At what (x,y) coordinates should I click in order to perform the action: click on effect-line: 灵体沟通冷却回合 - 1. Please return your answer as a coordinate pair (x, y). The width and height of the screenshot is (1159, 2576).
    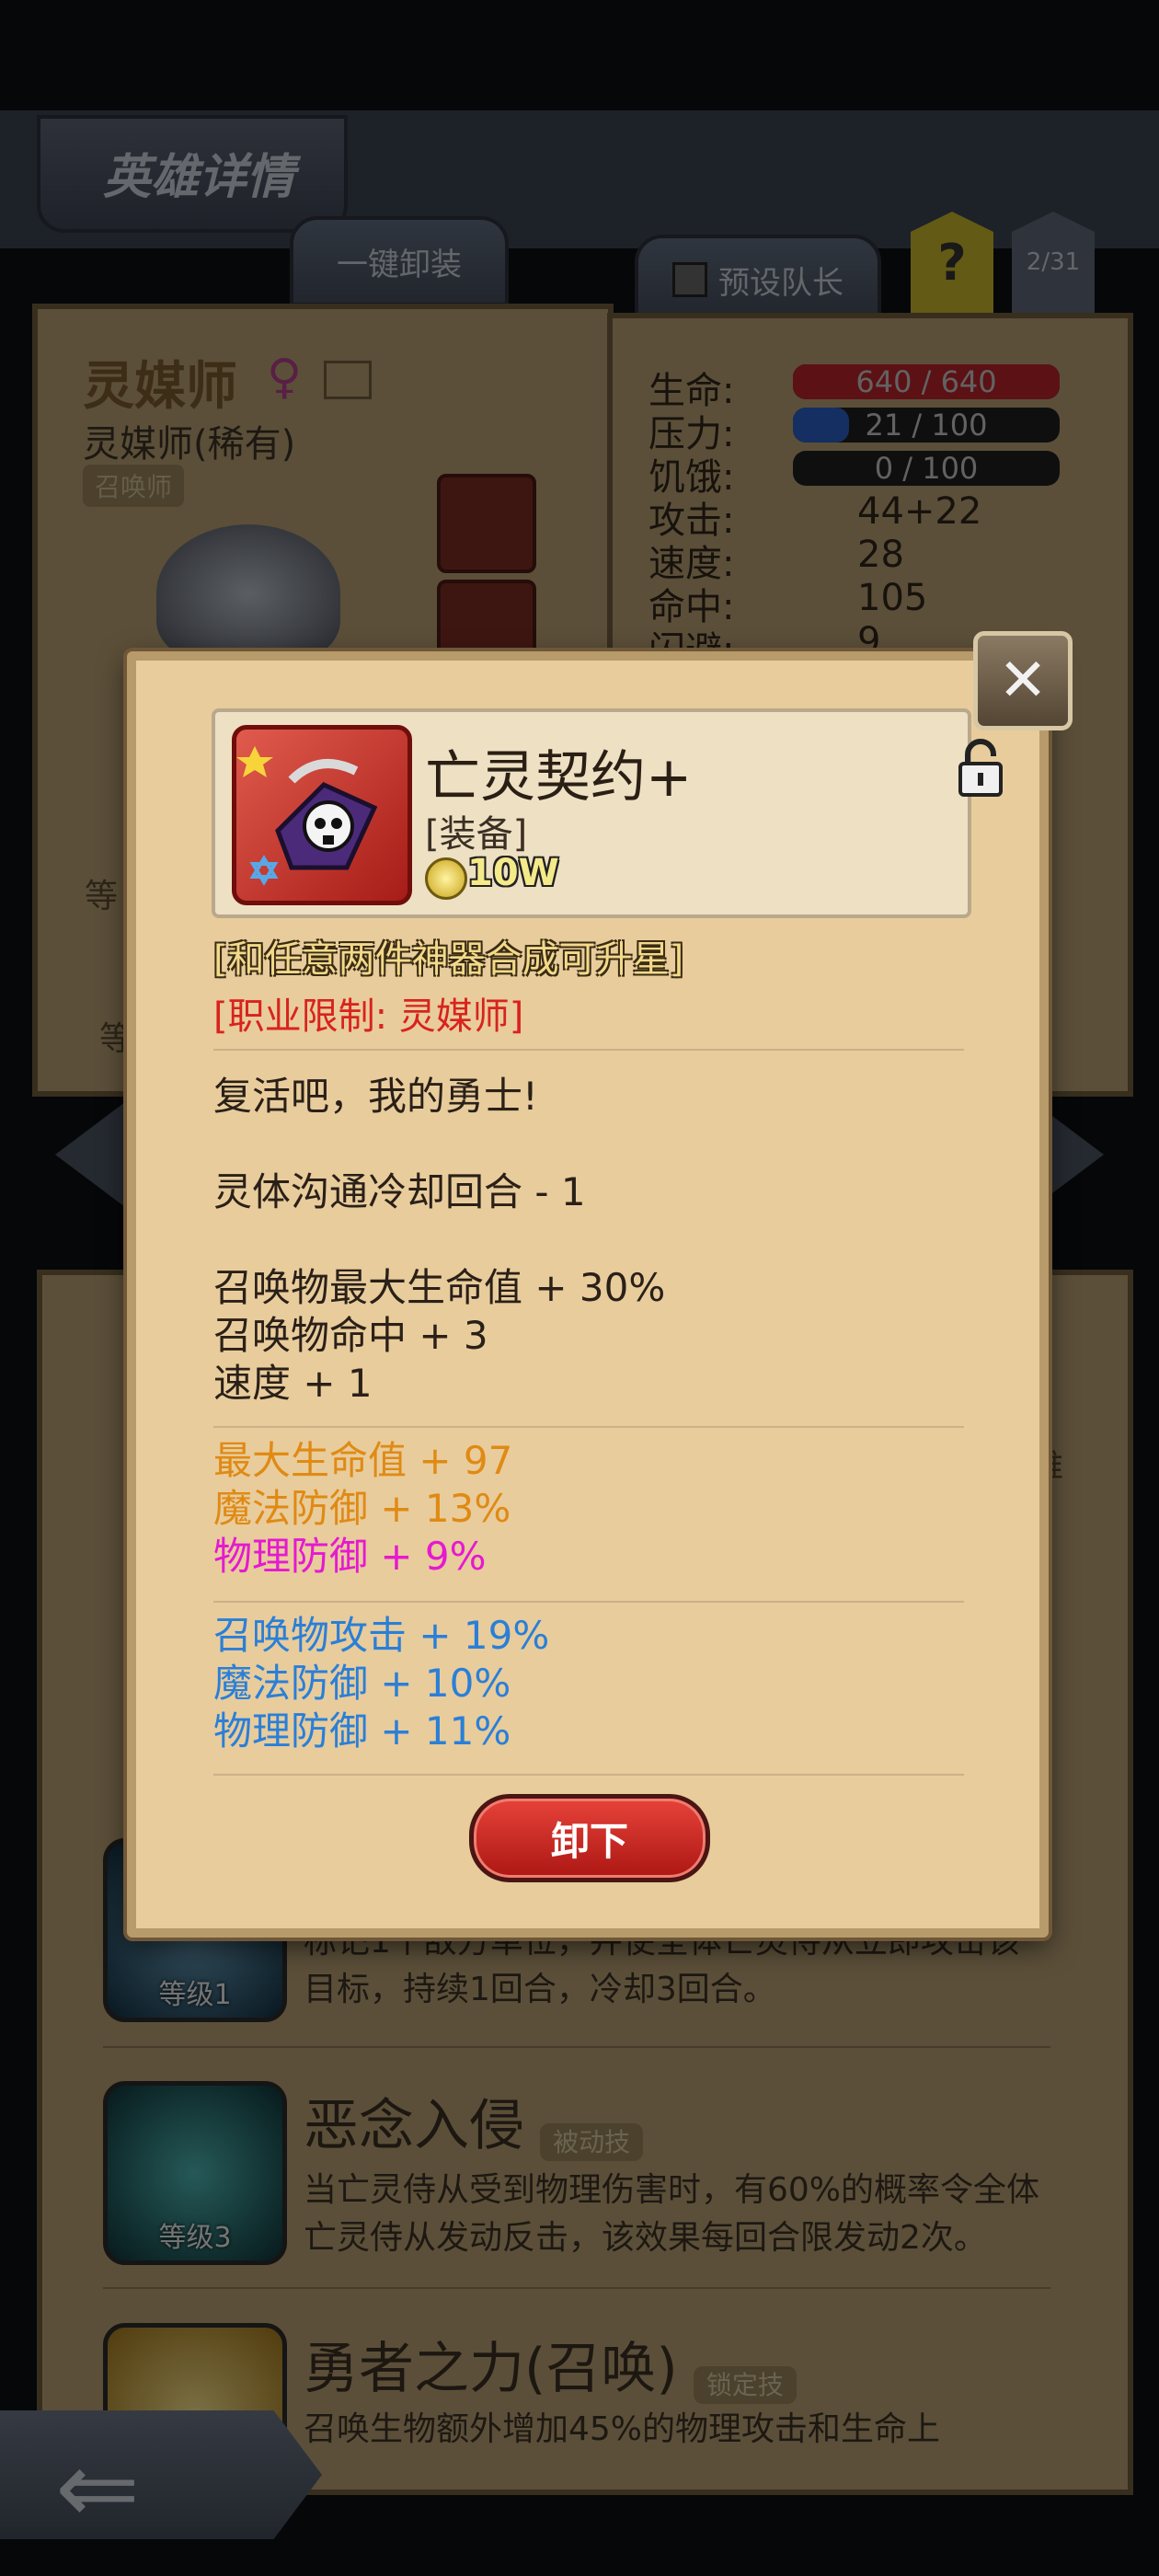
    Looking at the image, I should click on (399, 1191).